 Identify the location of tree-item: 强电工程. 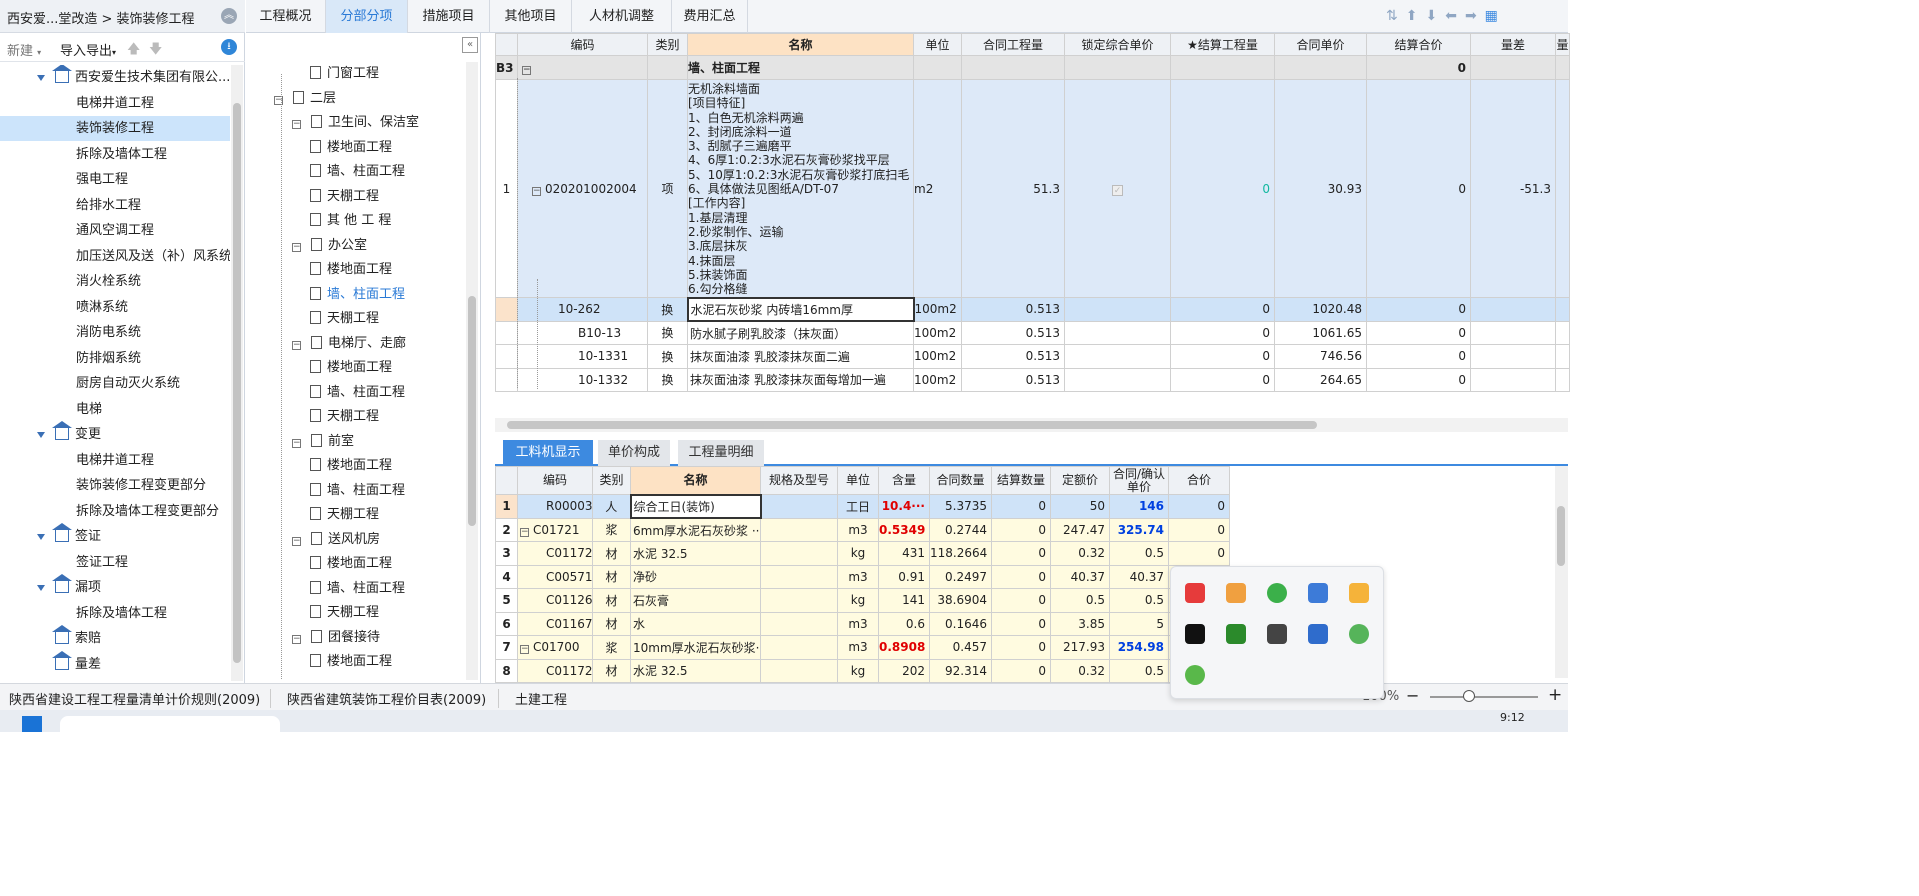
(115, 179).